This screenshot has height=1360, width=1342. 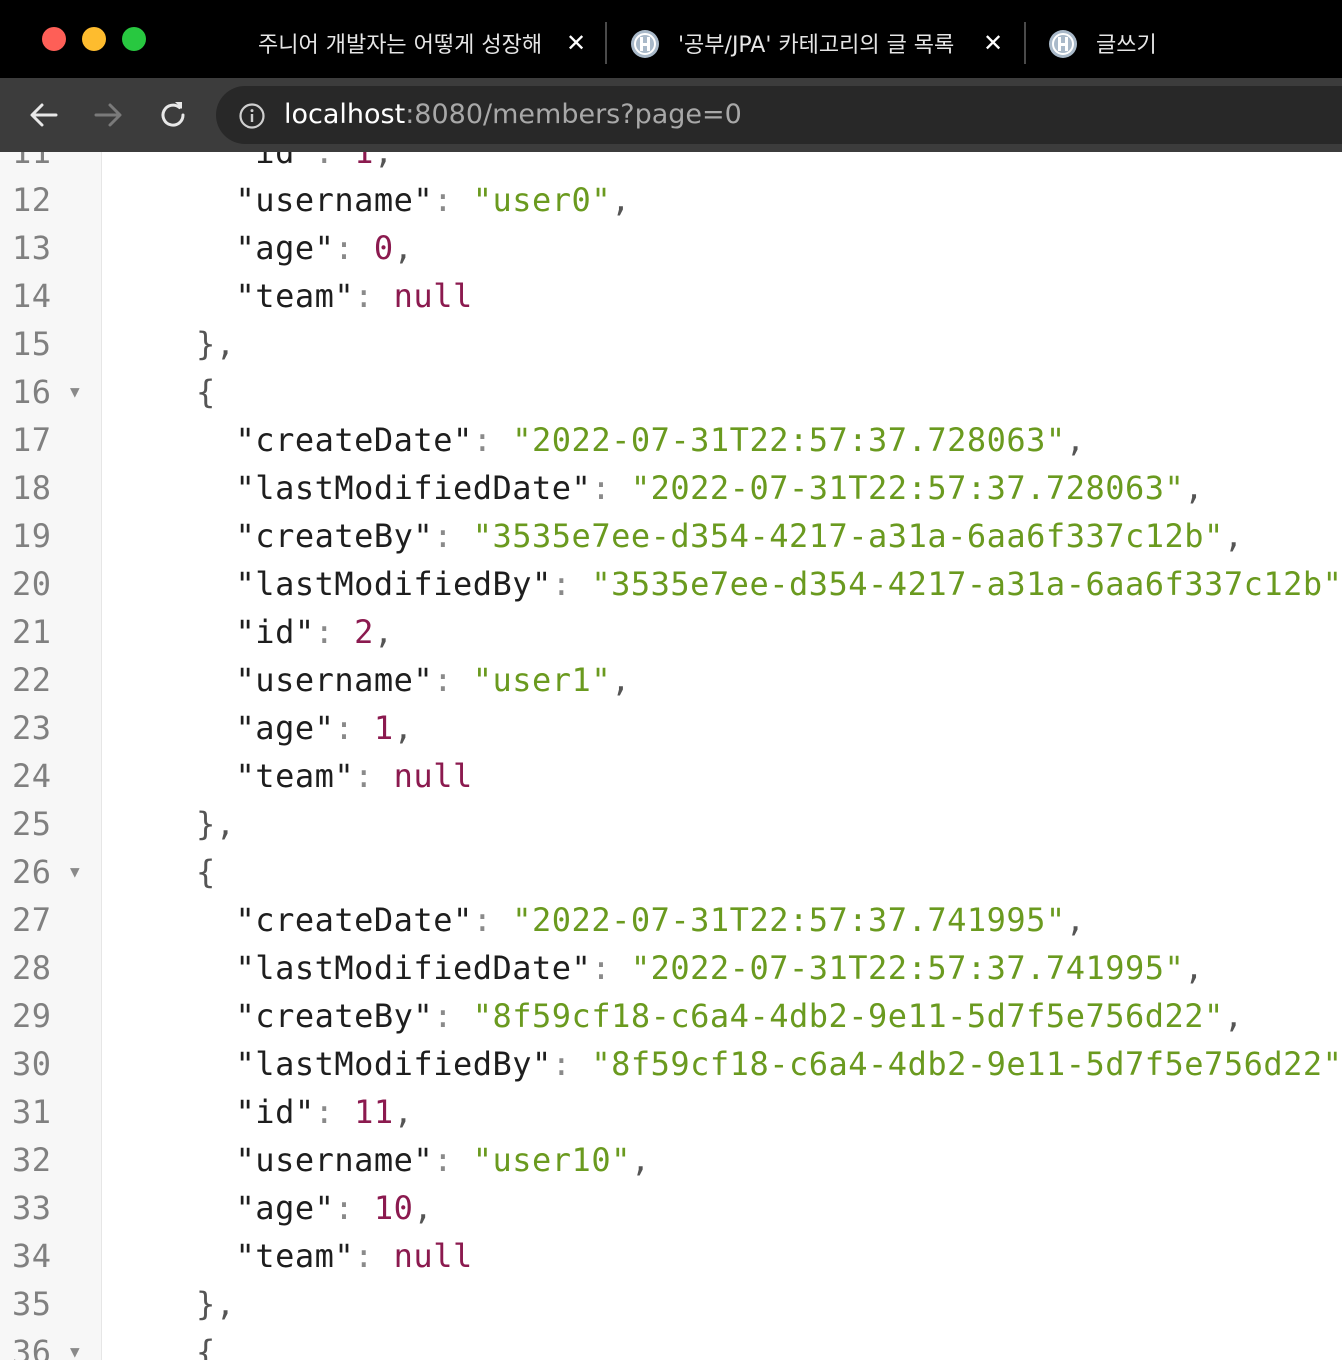 I want to click on code-line: 35},, so click(x=671, y=1304).